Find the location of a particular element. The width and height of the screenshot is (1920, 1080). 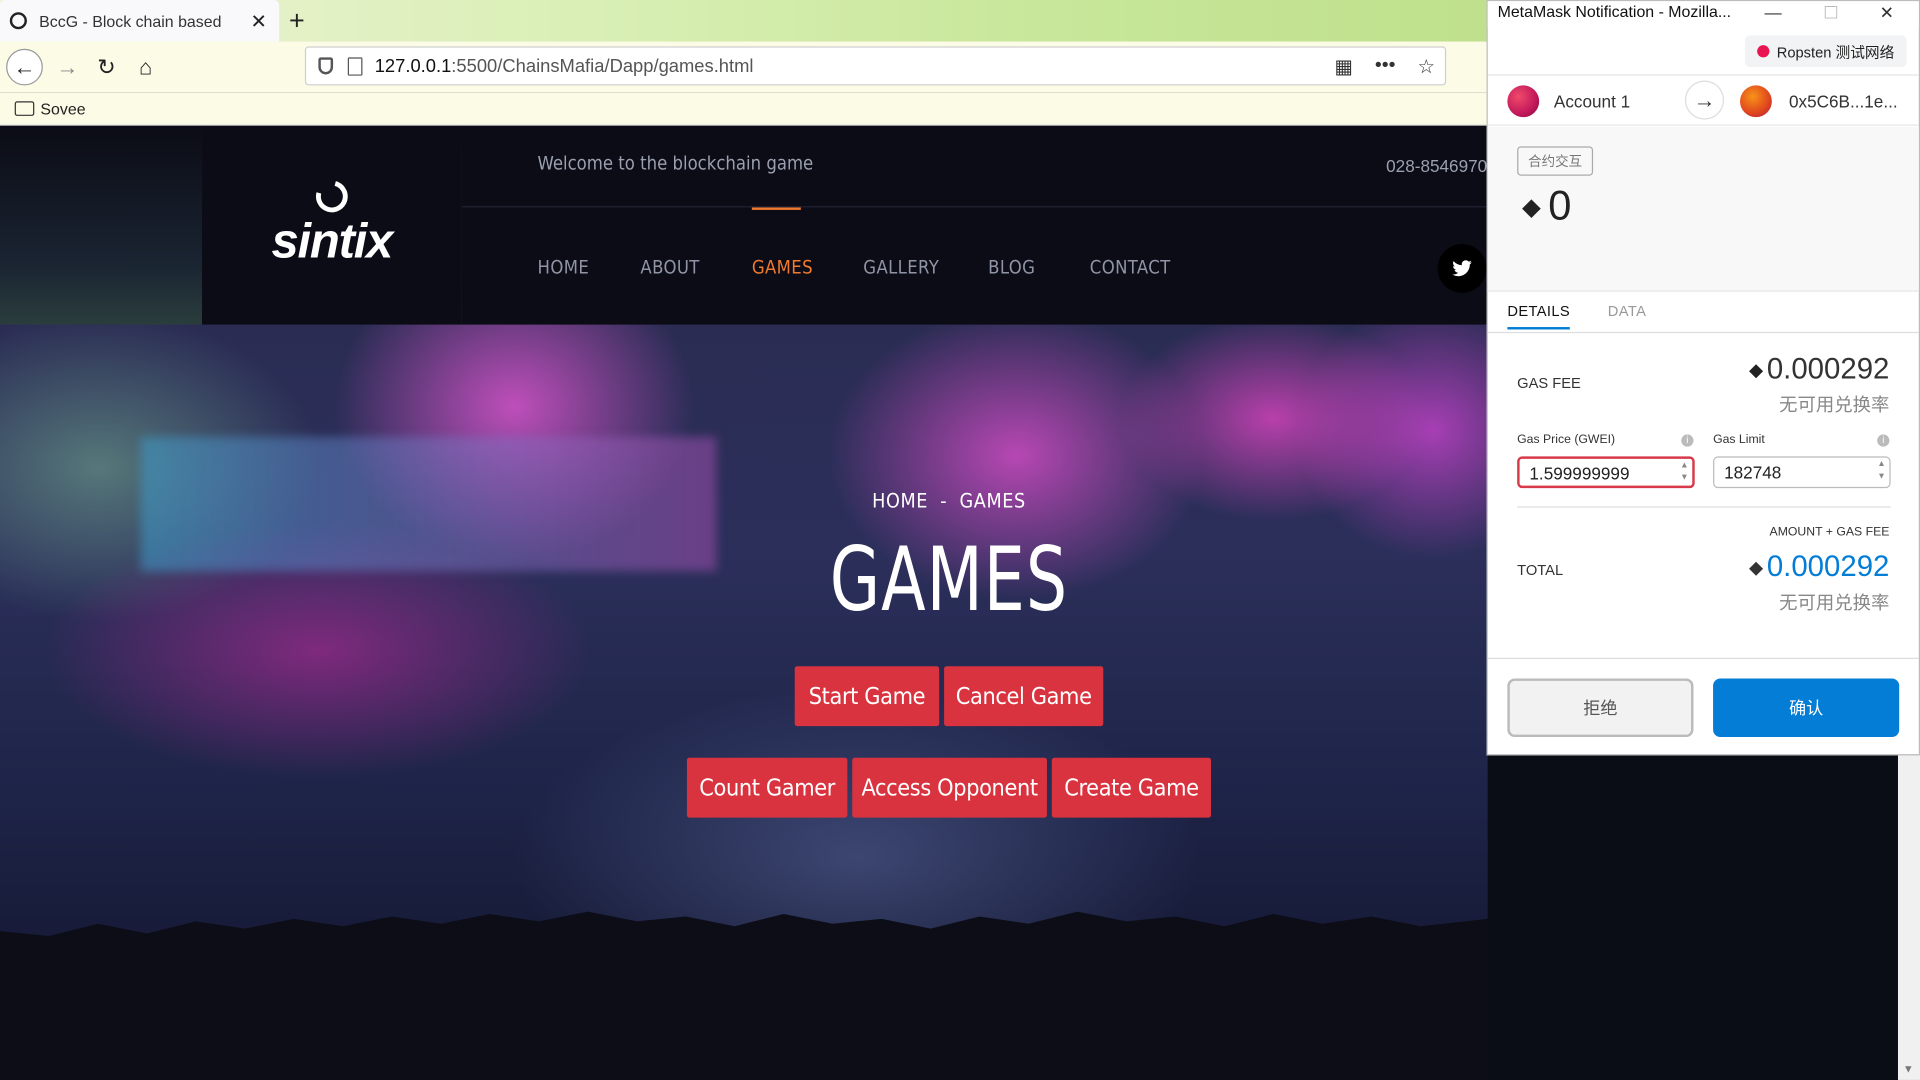

logo-mark-icon is located at coordinates (332, 196).